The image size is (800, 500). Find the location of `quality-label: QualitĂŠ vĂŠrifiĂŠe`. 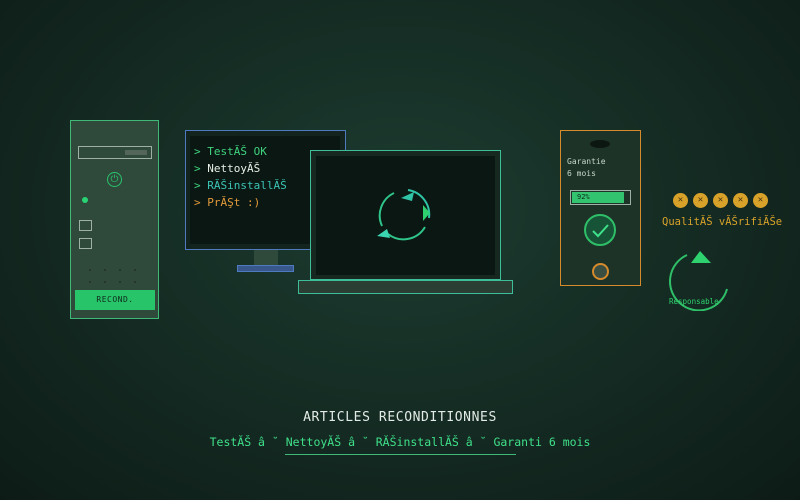

quality-label: QualitĂŠ vĂŠrifiĂŠe is located at coordinates (722, 222).